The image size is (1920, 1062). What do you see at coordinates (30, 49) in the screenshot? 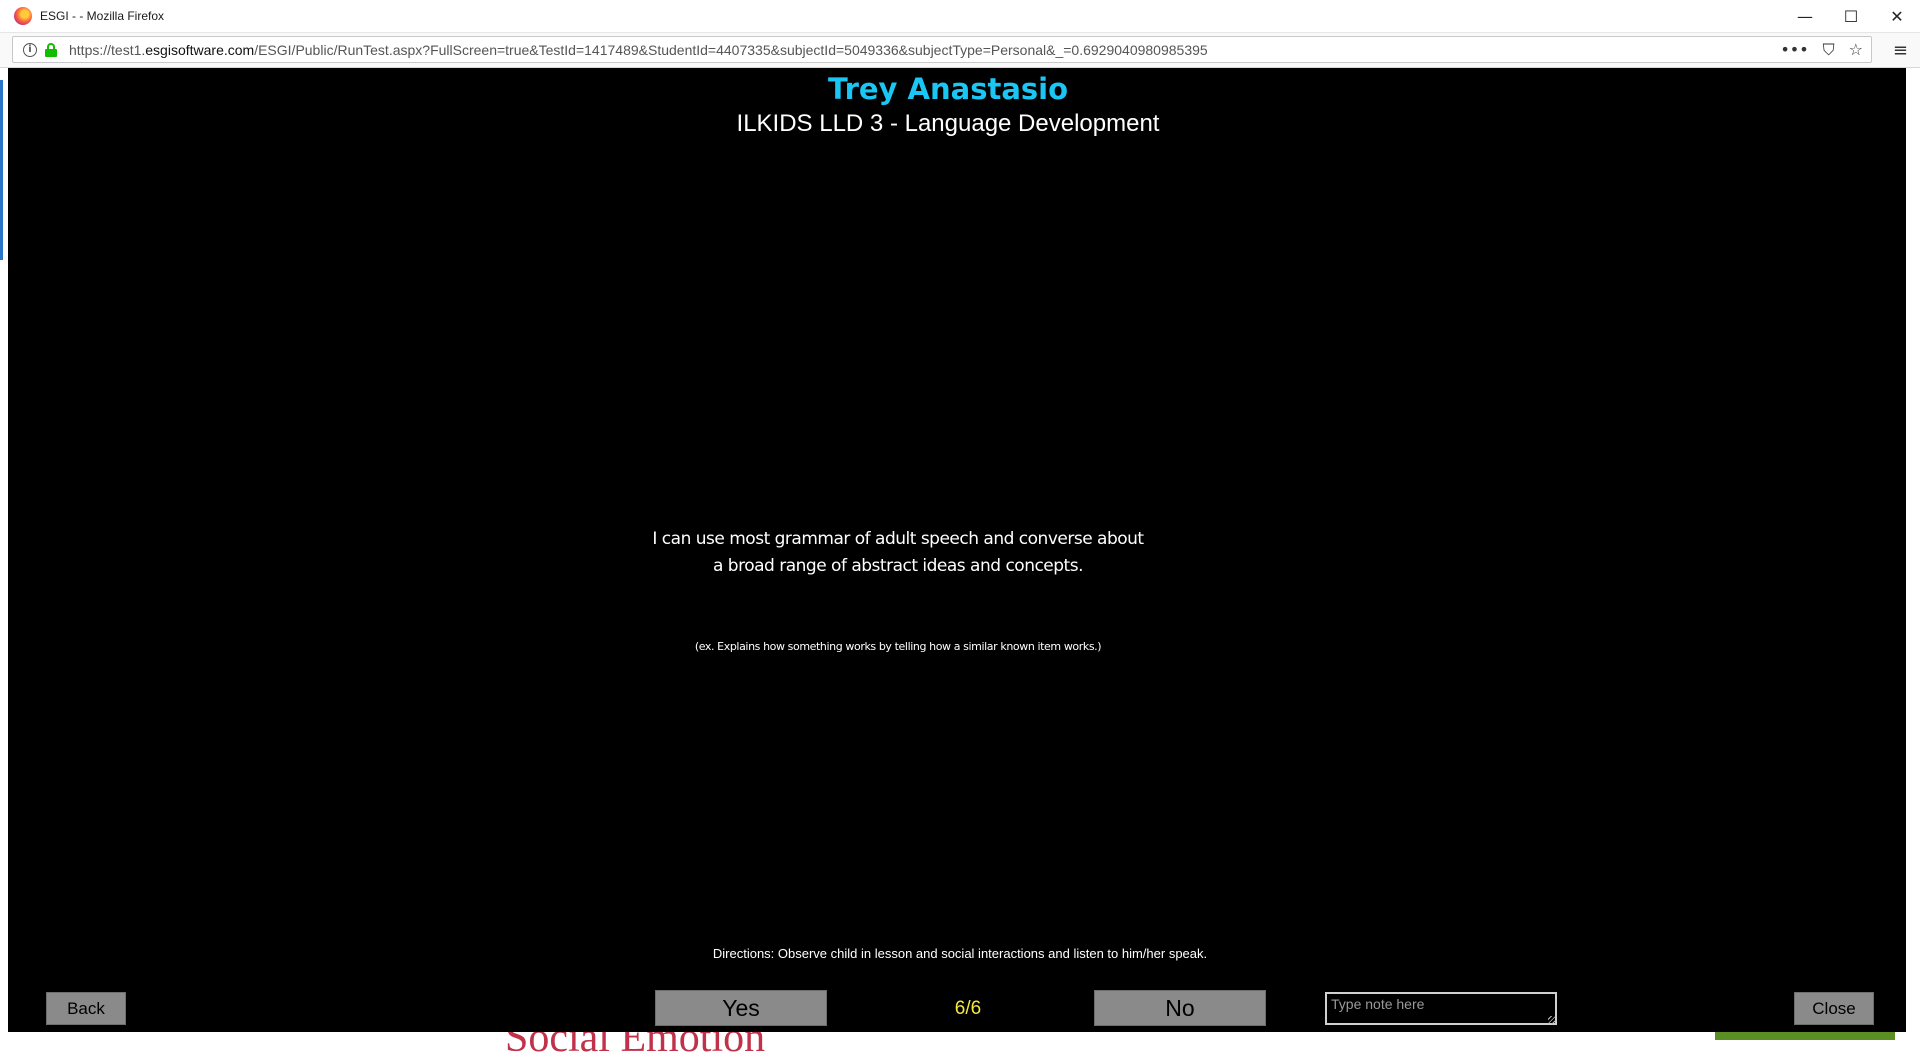
I see `site-info-icon: i` at bounding box center [30, 49].